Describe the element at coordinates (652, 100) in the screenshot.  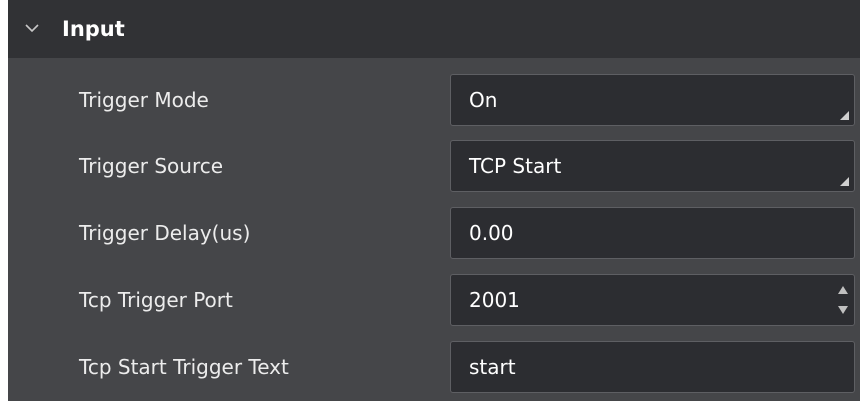
I see `trigger-mode-dropdown: On` at that location.